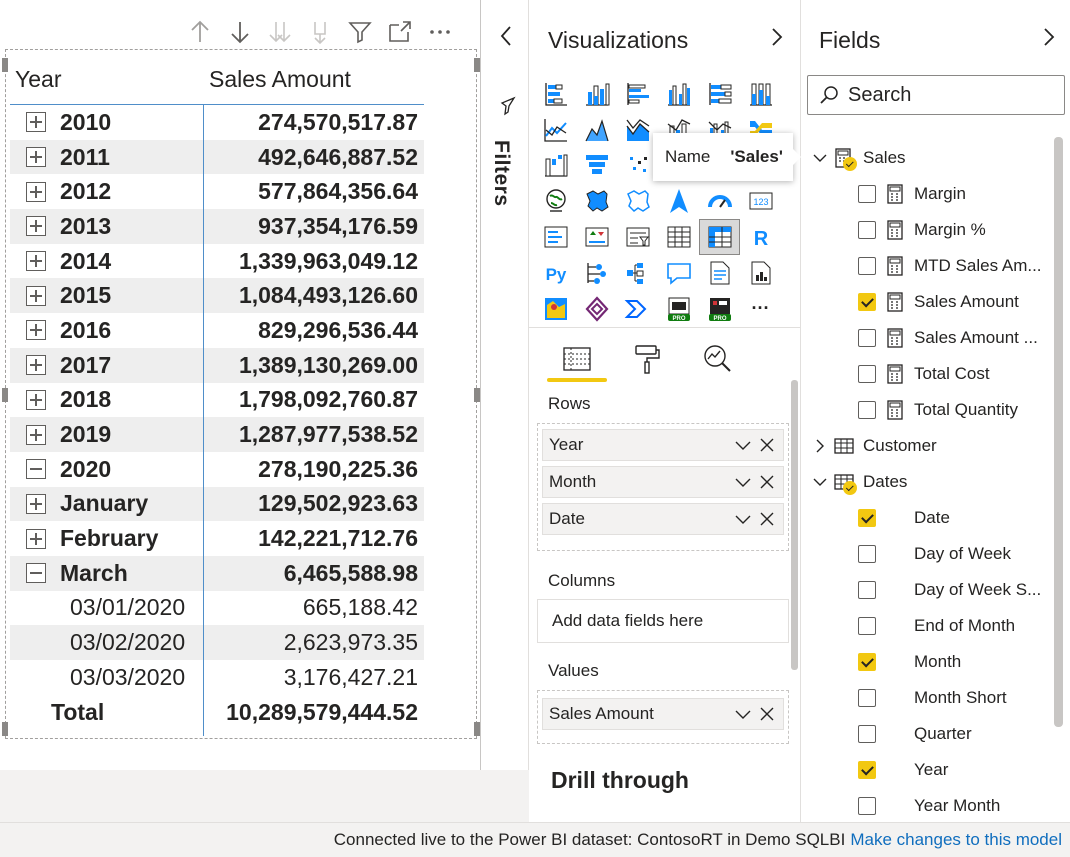 The image size is (1070, 857). I want to click on field-month-short: Month Short, so click(926, 698).